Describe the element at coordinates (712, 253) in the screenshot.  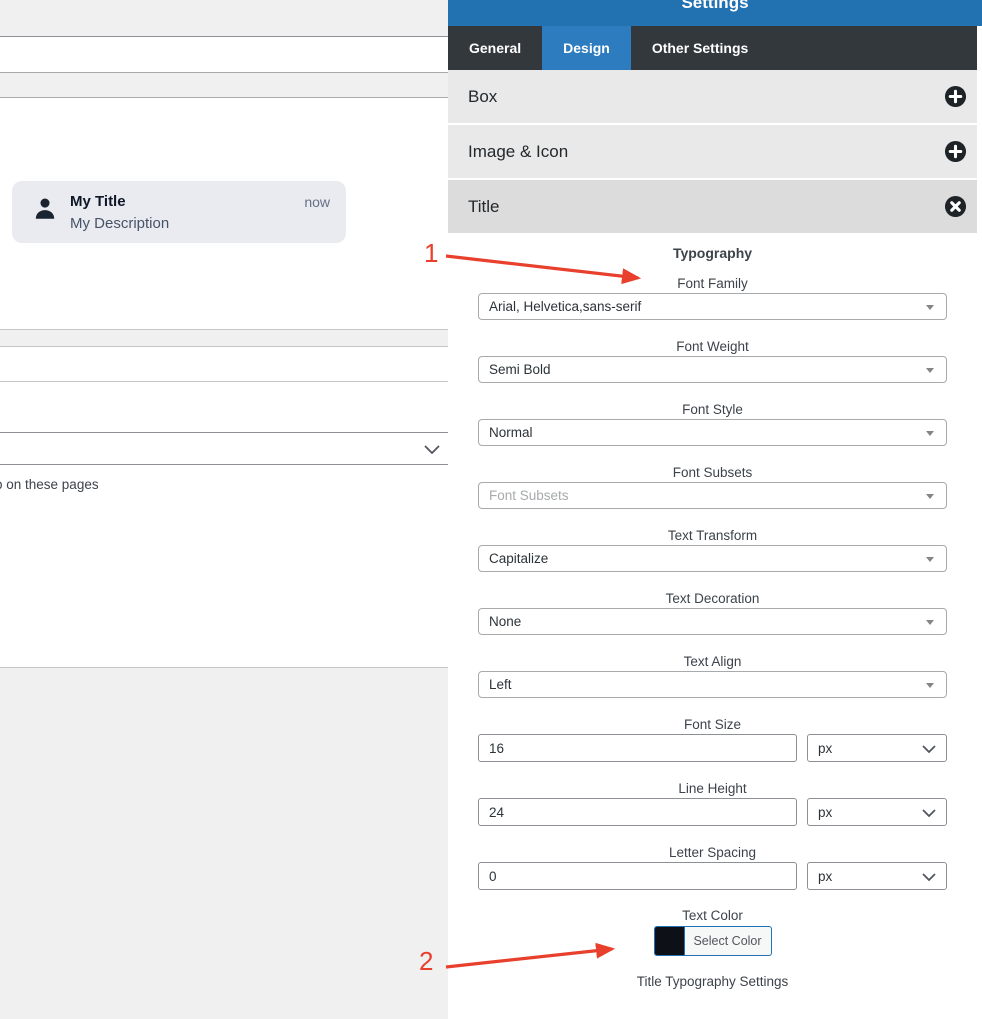
I see `typography-heading: Typography` at that location.